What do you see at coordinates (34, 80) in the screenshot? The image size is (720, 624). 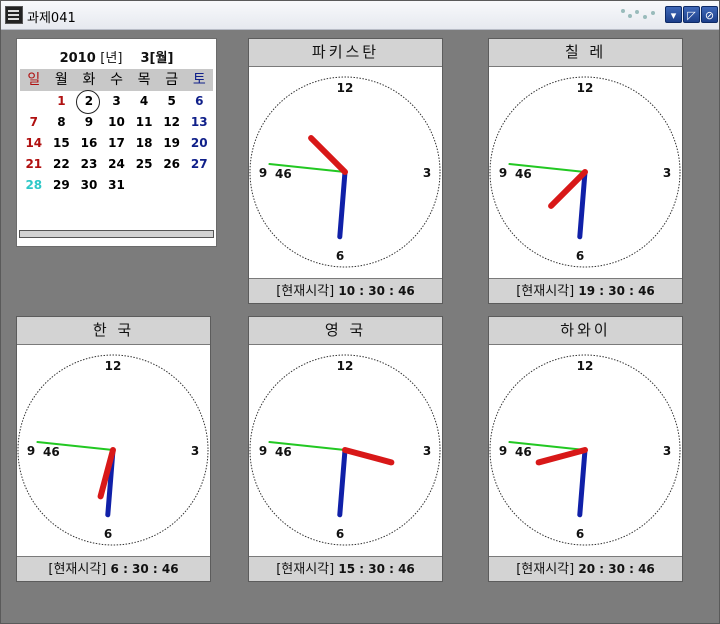 I see `weekday-sun: 일` at bounding box center [34, 80].